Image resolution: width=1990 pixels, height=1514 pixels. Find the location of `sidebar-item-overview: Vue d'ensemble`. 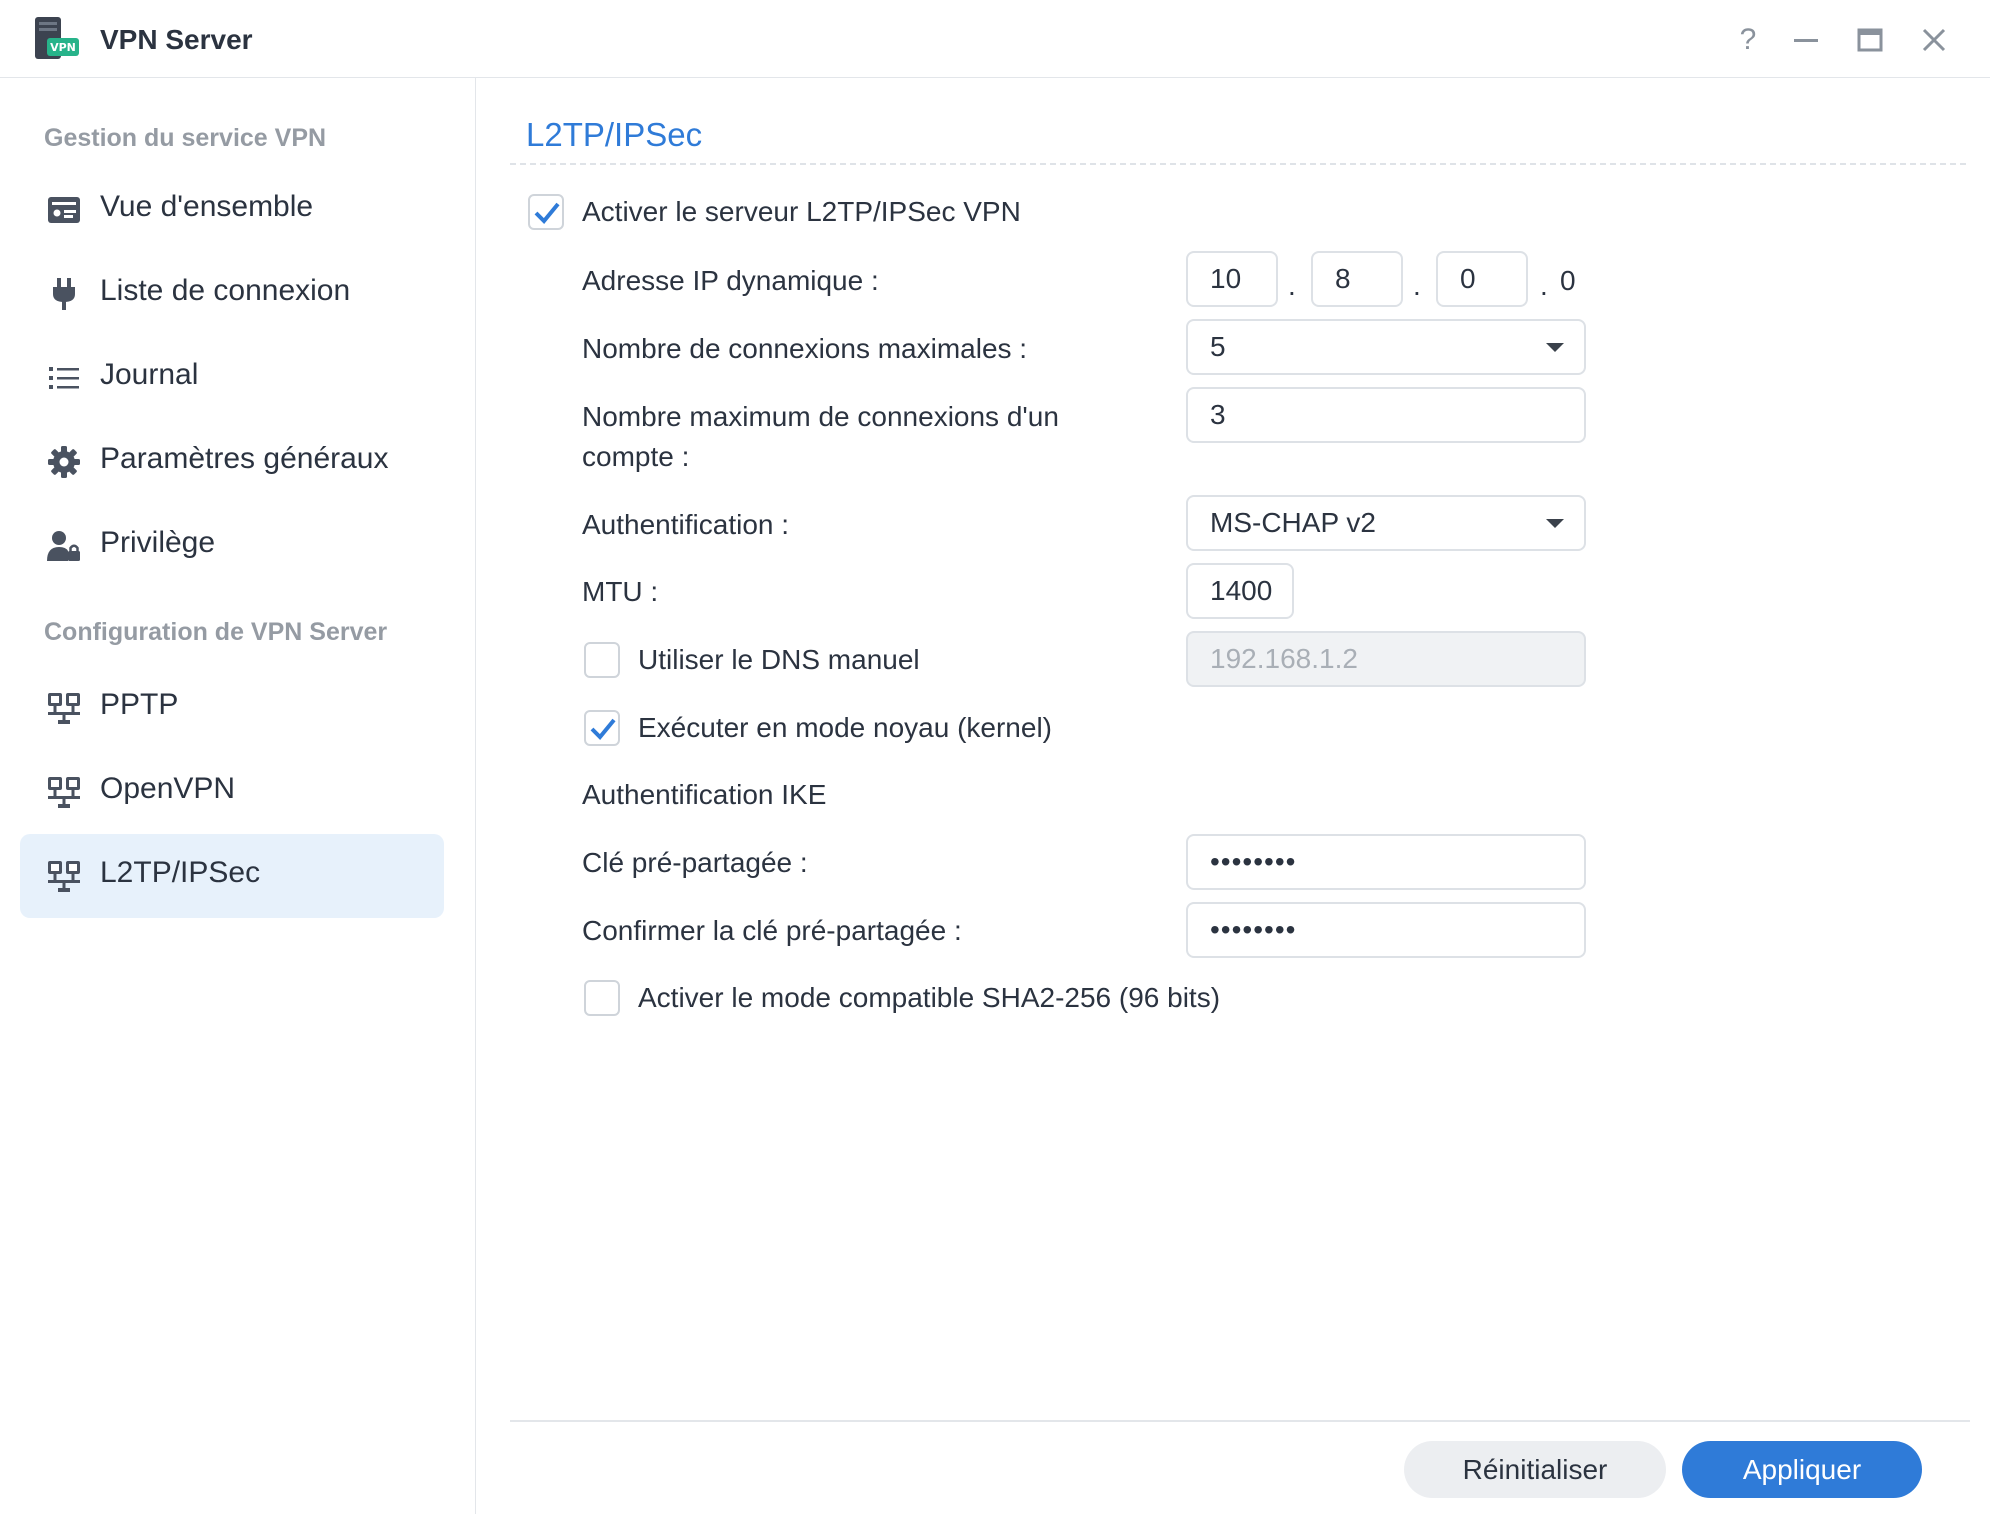

sidebar-item-overview: Vue d'ensemble is located at coordinates (232, 210).